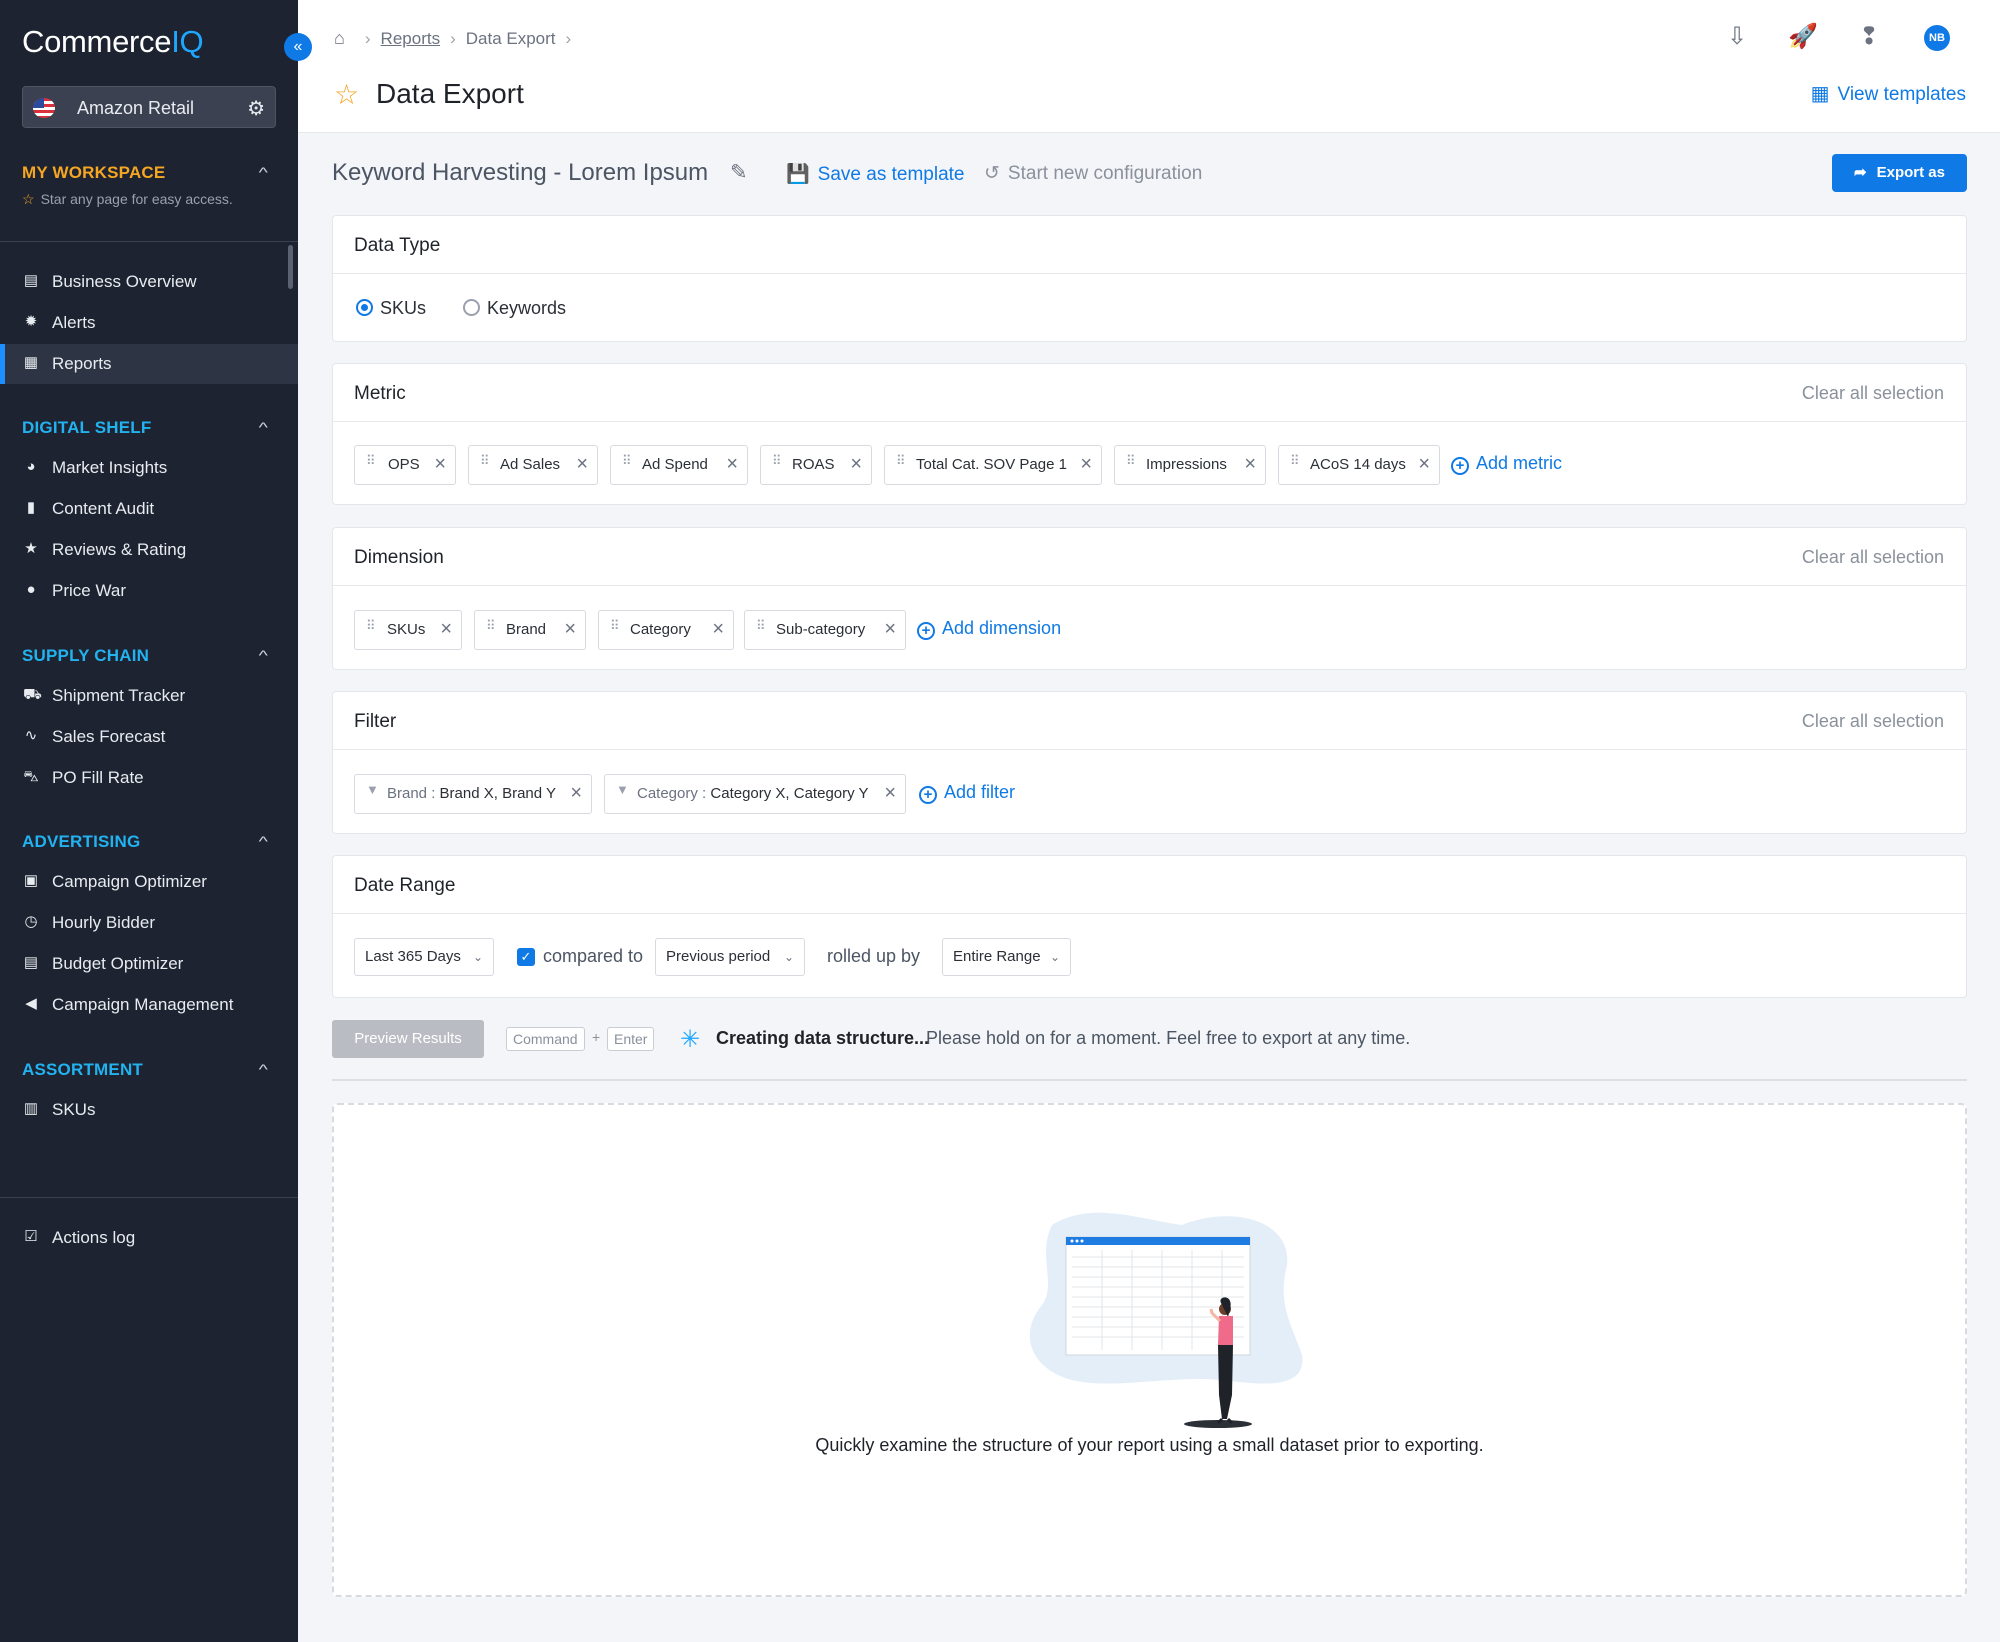 This screenshot has height=1642, width=2000. I want to click on metric-clear-all: Clear all selection, so click(1873, 393).